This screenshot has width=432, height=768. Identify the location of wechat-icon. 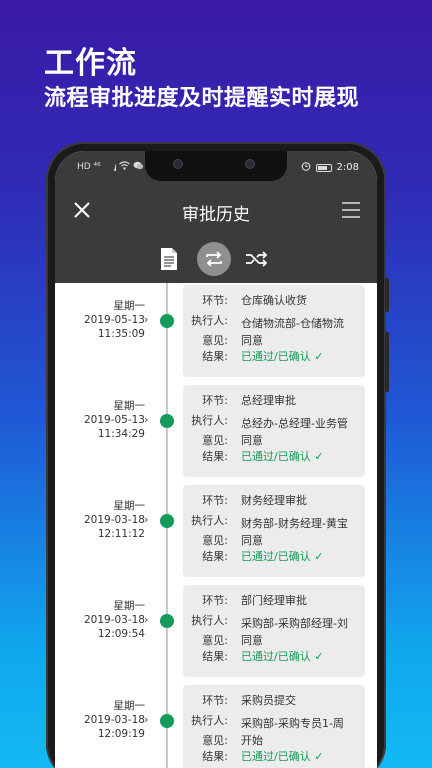
(138, 167).